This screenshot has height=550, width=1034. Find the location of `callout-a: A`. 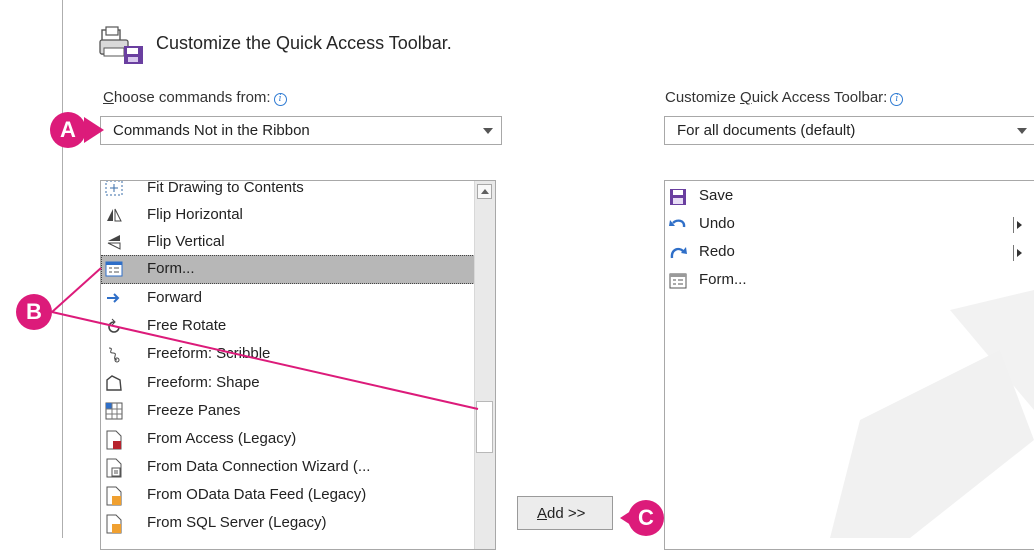

callout-a: A is located at coordinates (68, 130).